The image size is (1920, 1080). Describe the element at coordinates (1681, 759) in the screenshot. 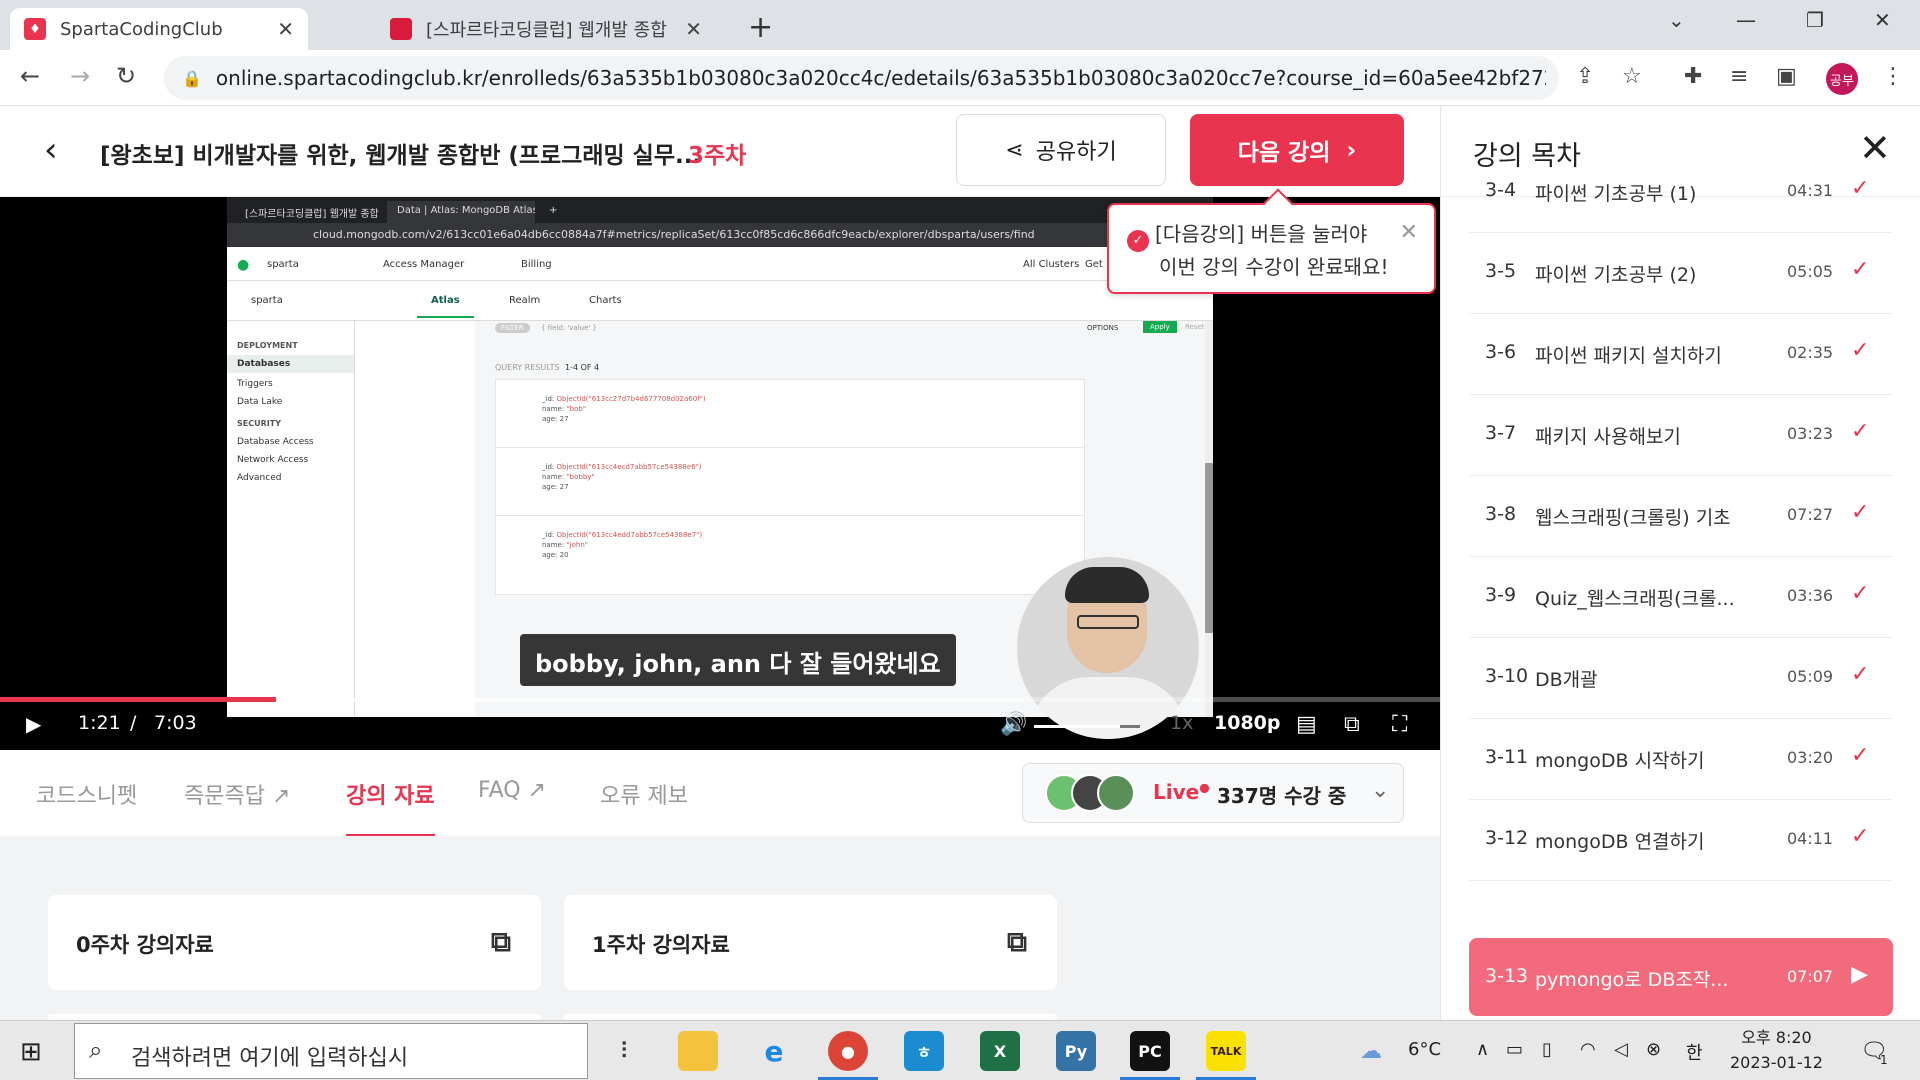

I see `toc-item: 3-11 mongoDB 시작하기 03:20 ✓` at that location.